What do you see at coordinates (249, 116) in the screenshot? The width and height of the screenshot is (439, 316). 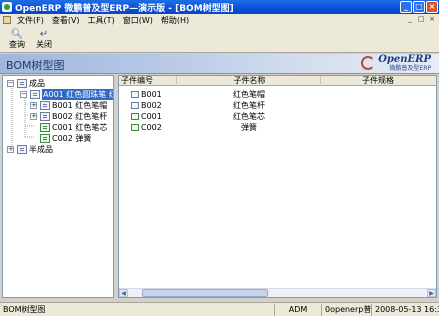 I see `row-name: 红色笔芯` at bounding box center [249, 116].